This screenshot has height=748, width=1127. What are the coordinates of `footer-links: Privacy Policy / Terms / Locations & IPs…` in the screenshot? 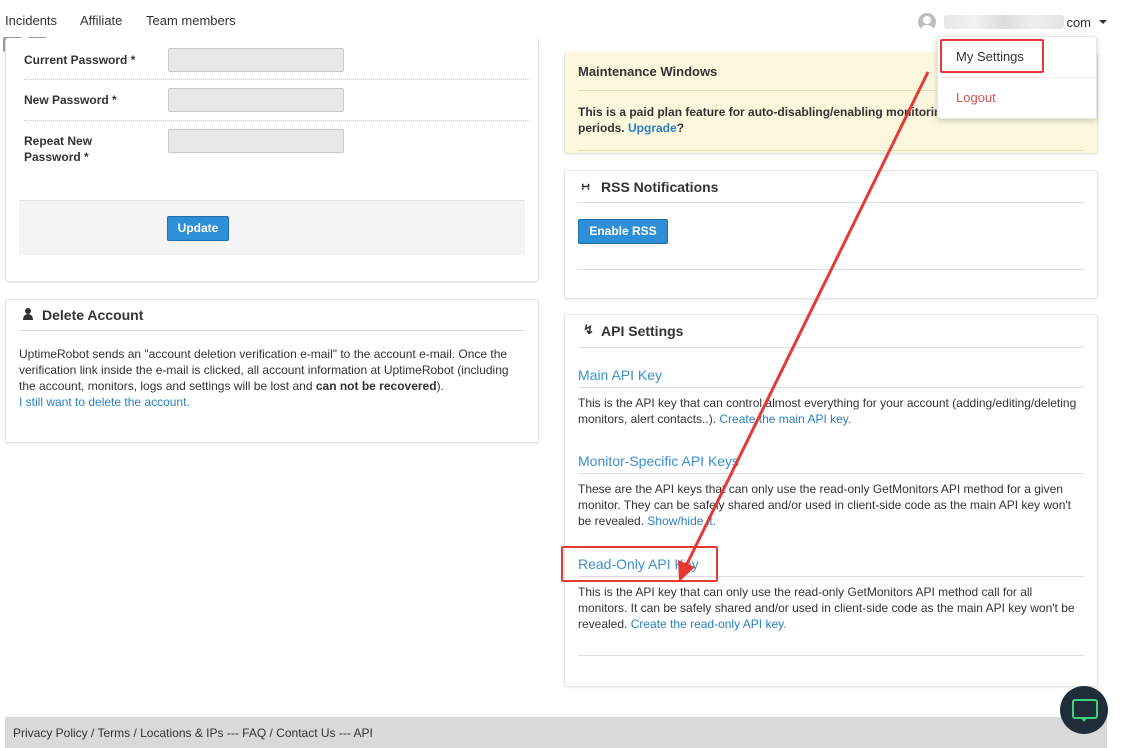 It's located at (193, 733).